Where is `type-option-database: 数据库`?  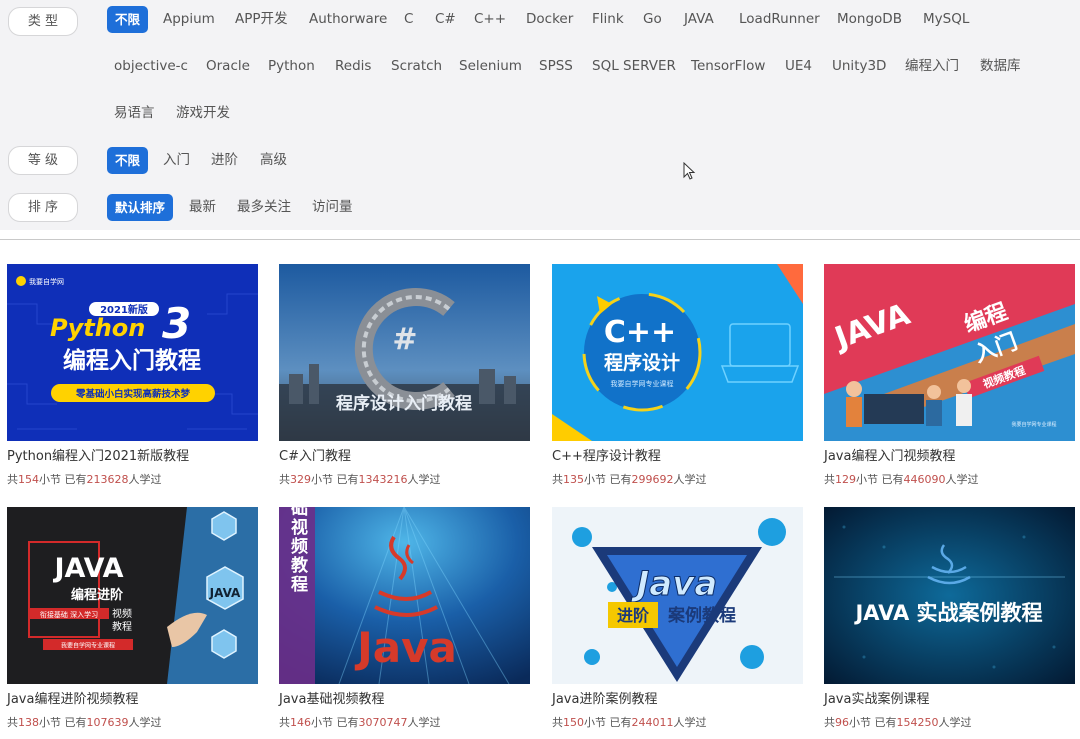 type-option-database: 数据库 is located at coordinates (1000, 66).